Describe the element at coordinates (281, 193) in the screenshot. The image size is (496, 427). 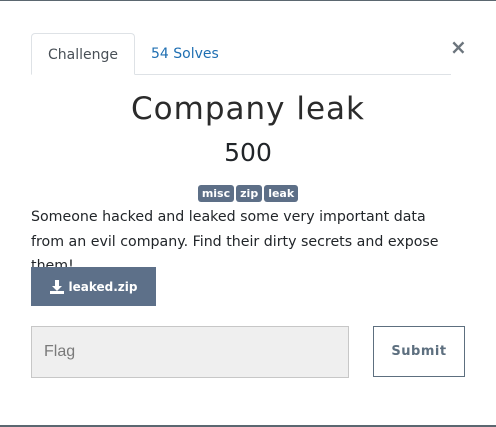
I see `tag-badge: leak` at that location.